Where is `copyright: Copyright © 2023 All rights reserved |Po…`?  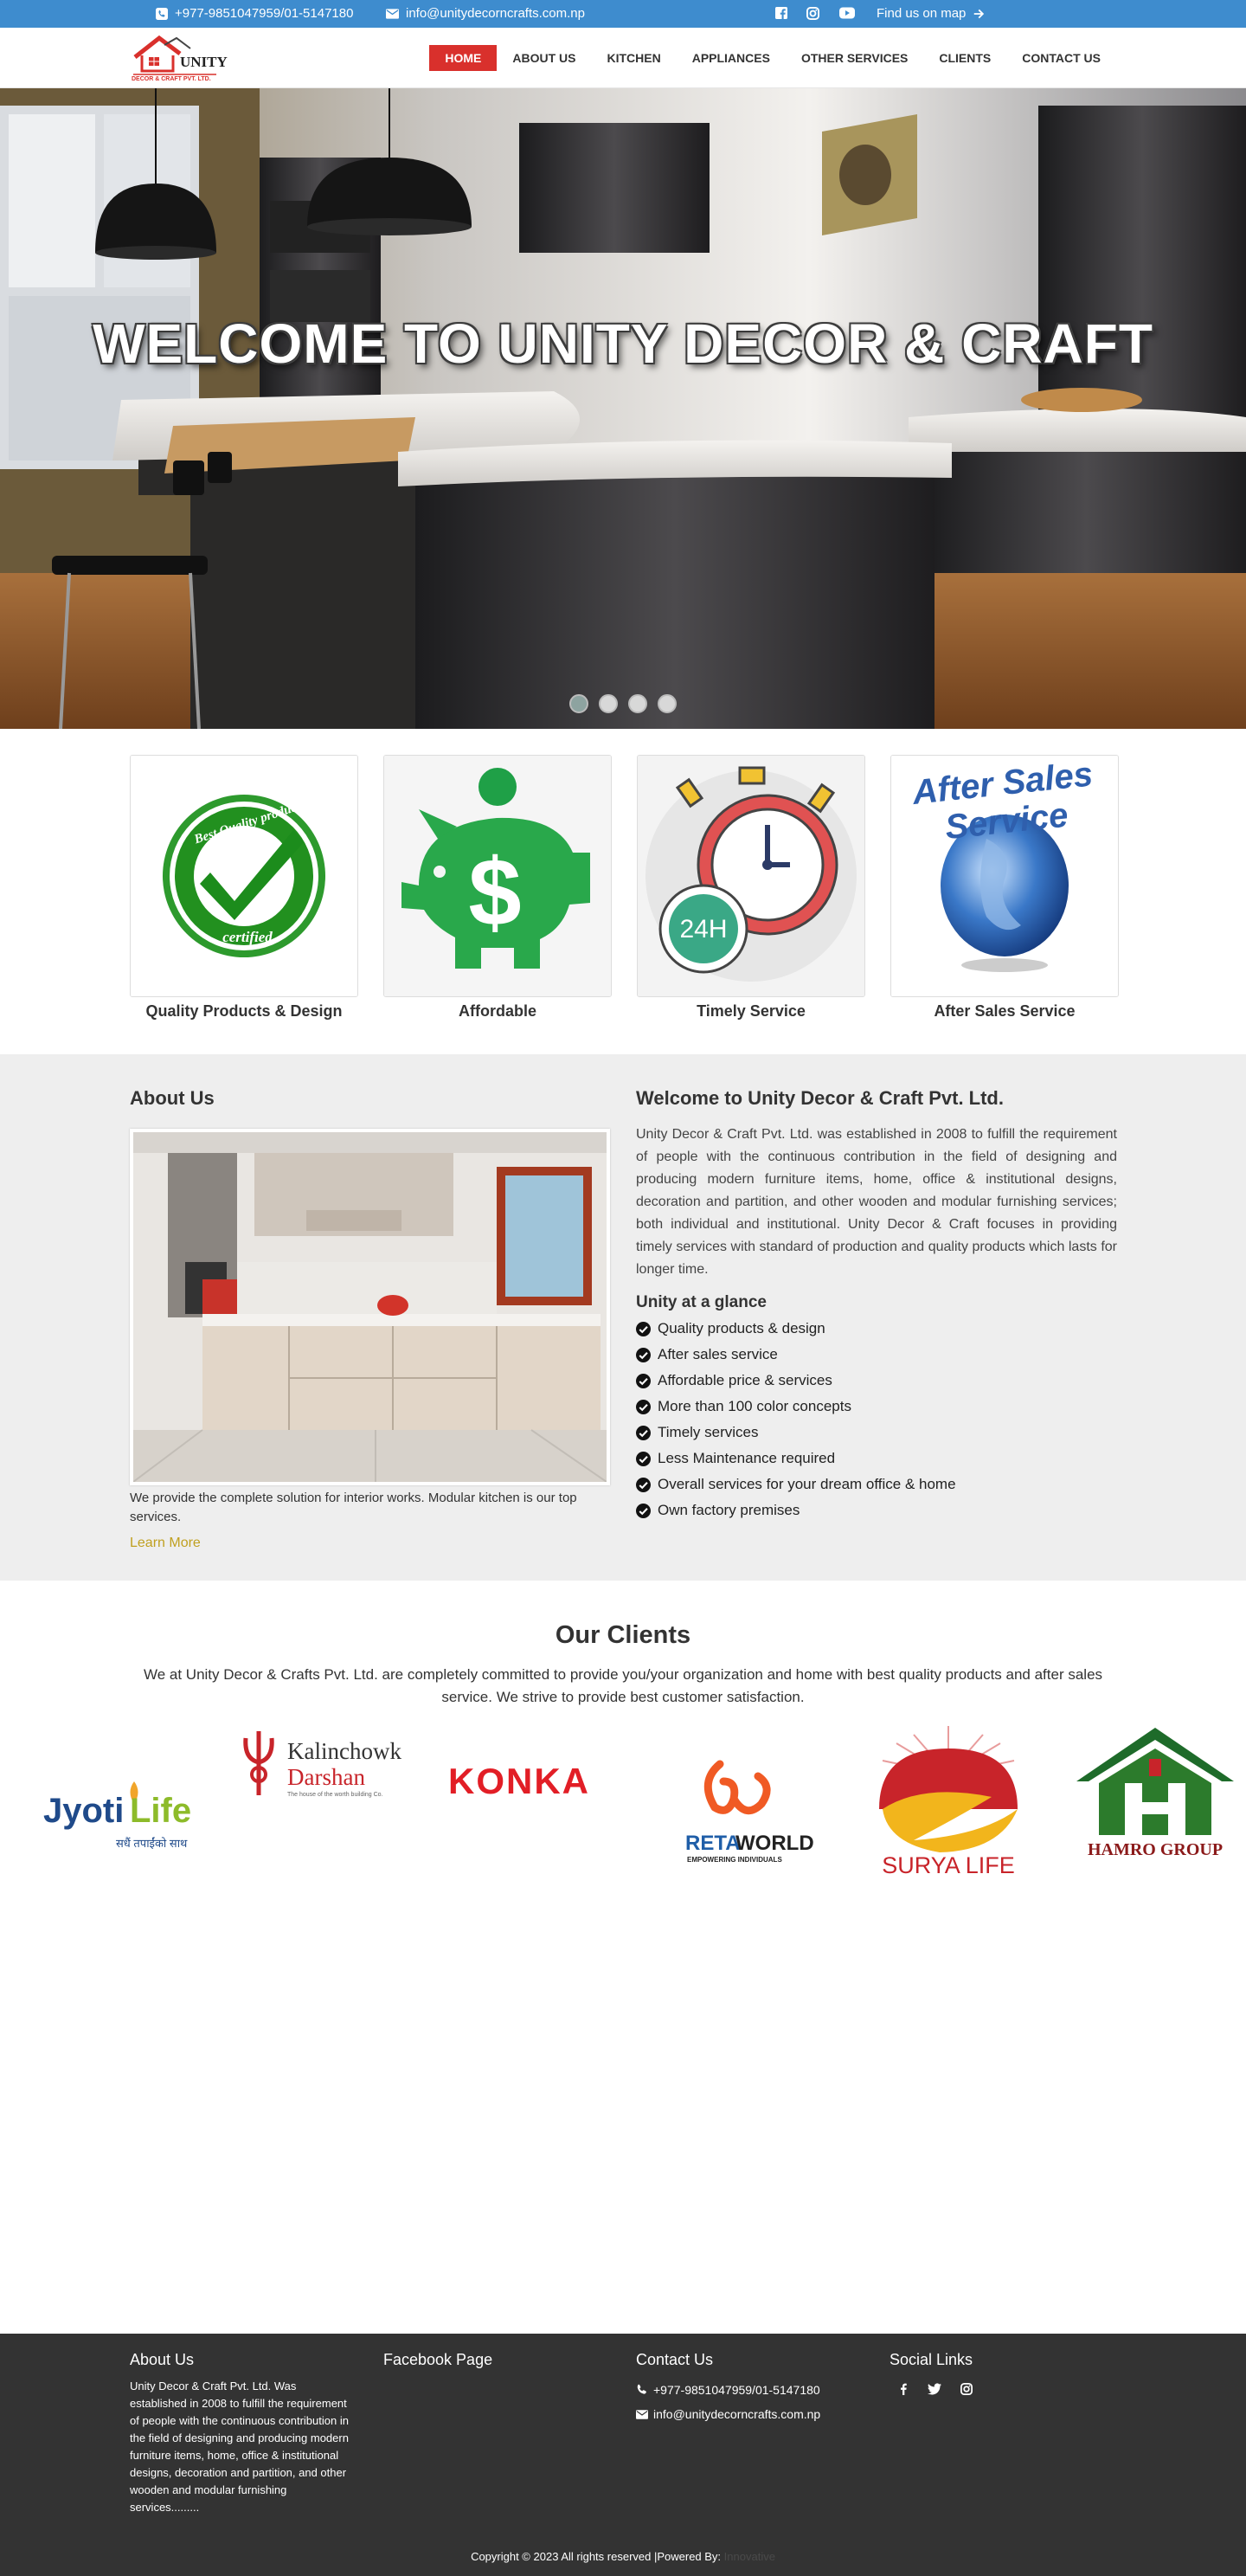
copyright: Copyright © 2023 All rights reserved |Po… is located at coordinates (623, 2556).